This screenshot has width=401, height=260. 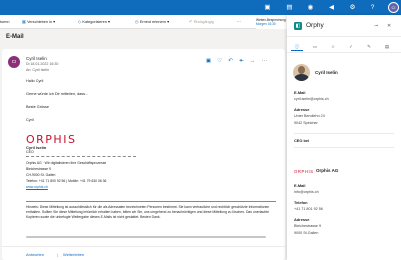 I want to click on role-label: CEO bei, so click(x=302, y=140).